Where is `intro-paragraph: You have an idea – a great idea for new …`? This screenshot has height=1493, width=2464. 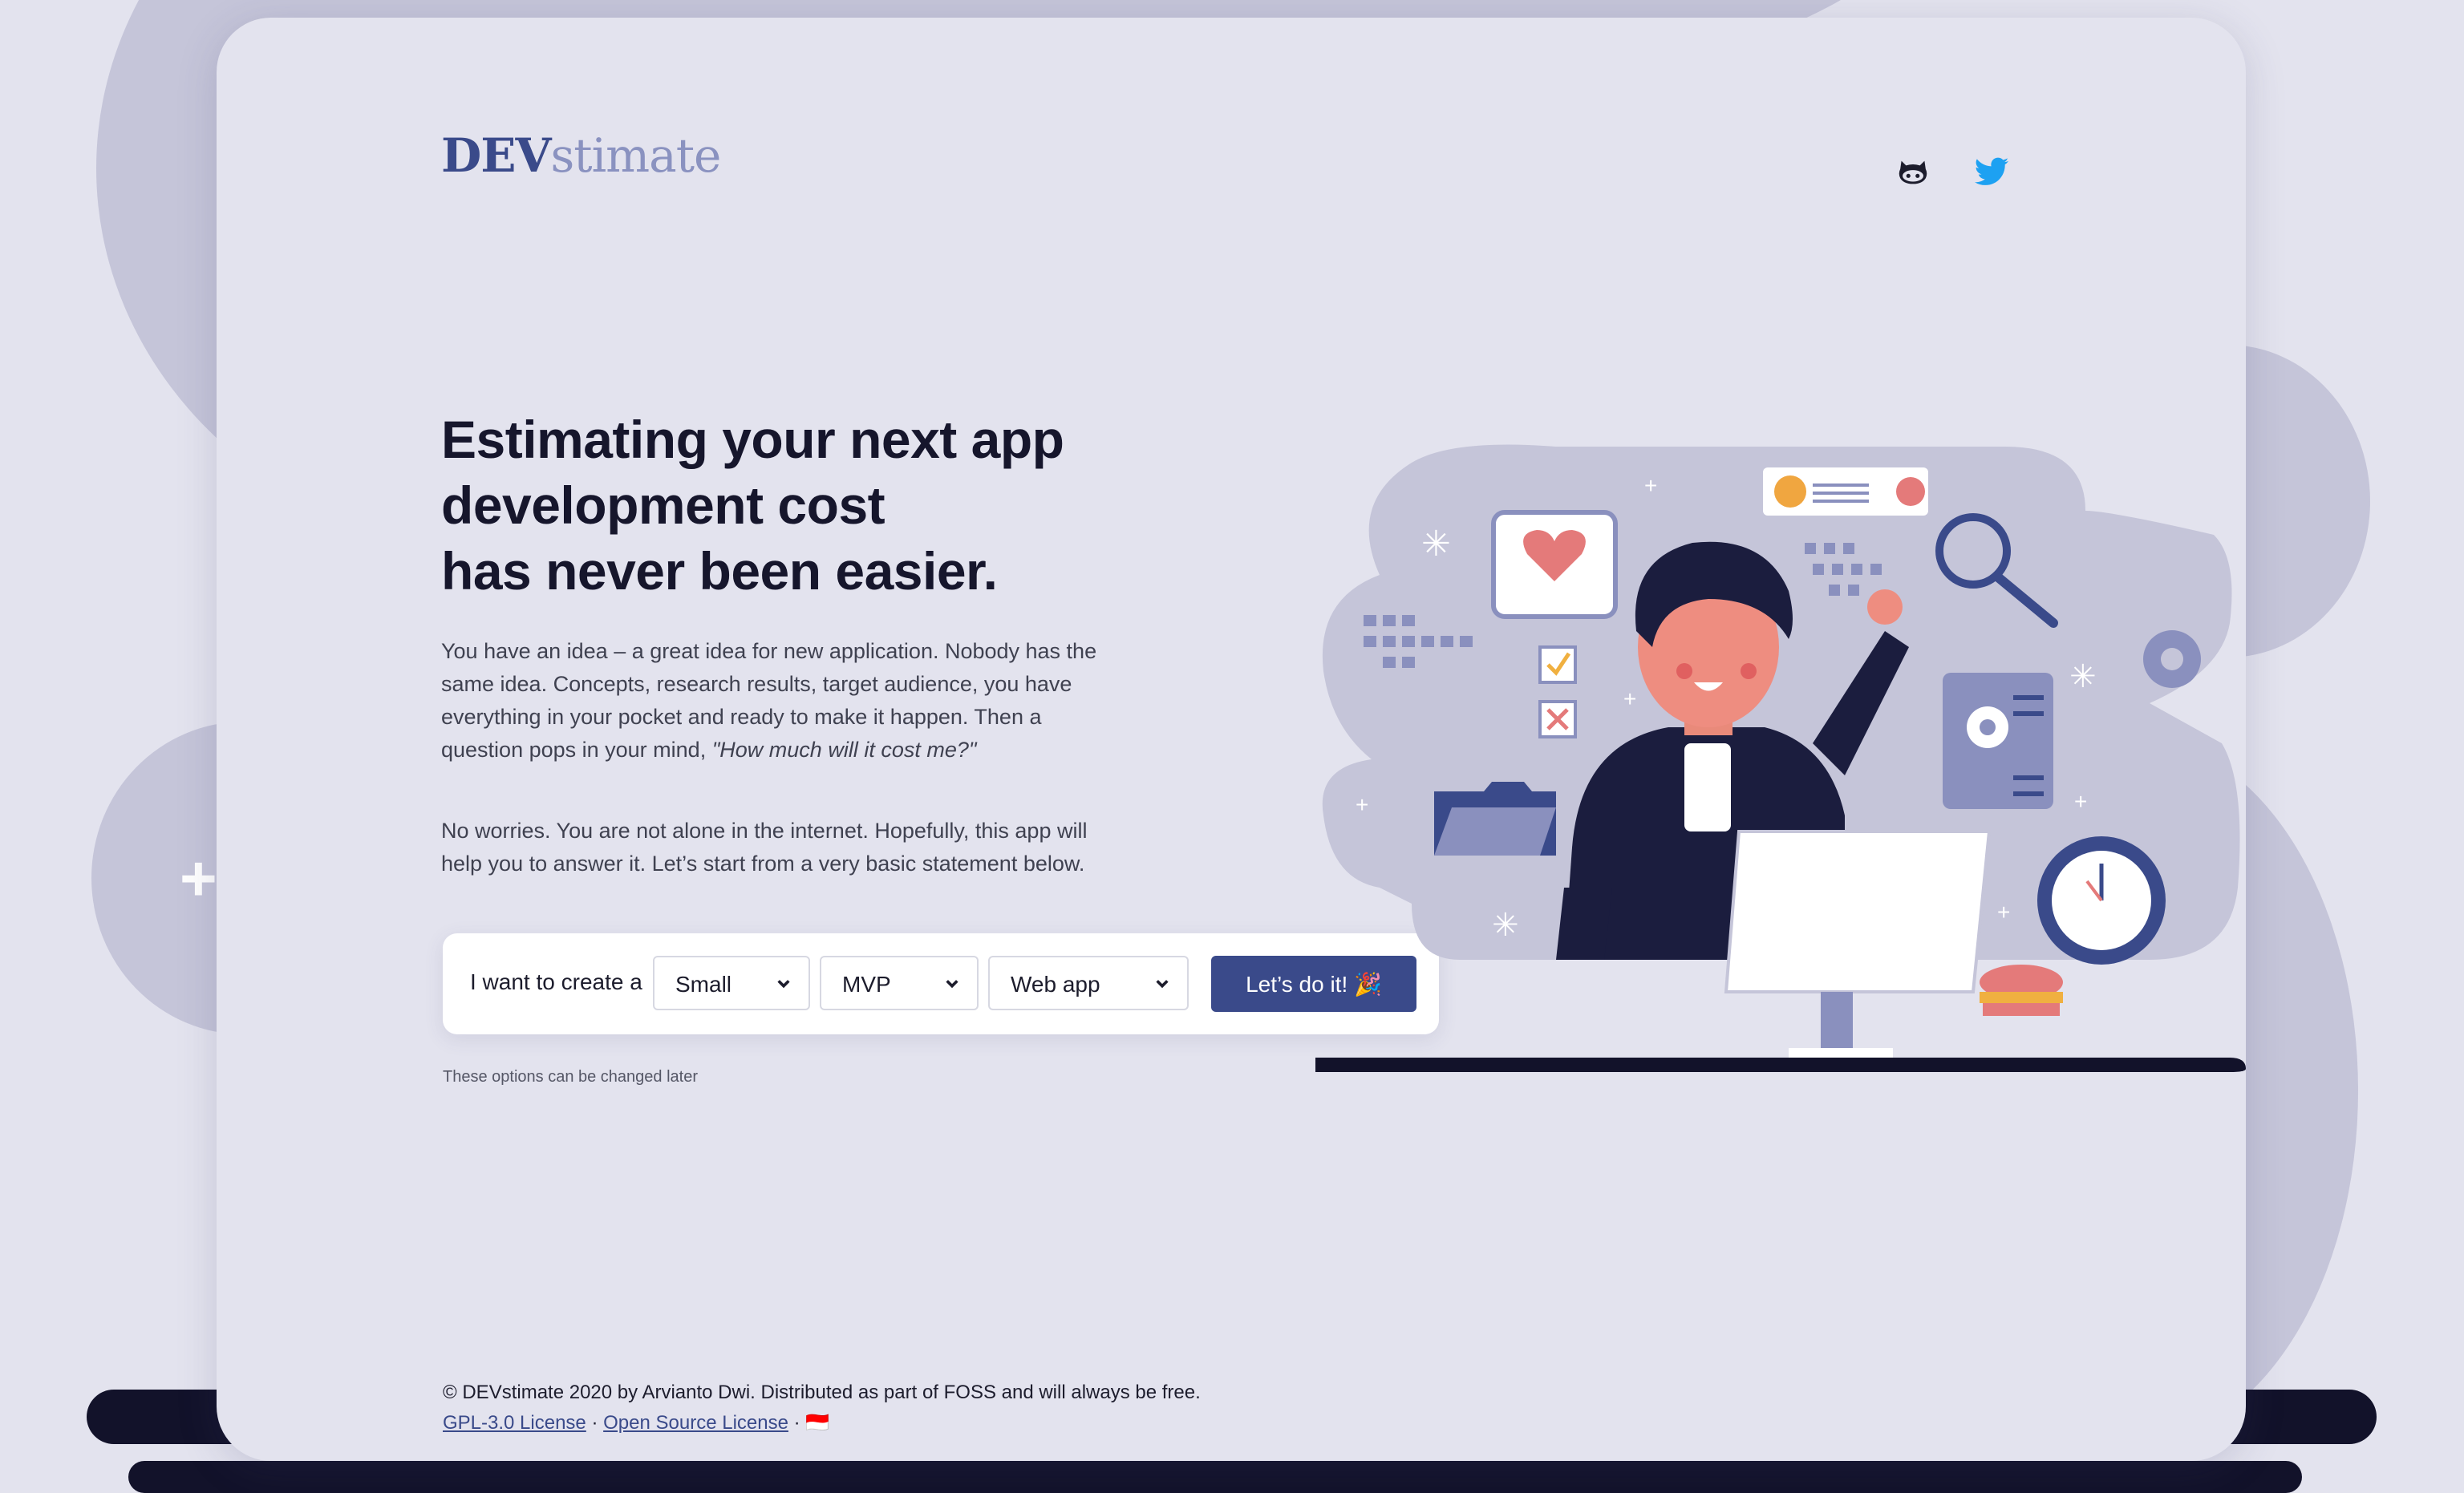 intro-paragraph: You have an idea – a great idea for new … is located at coordinates (770, 701).